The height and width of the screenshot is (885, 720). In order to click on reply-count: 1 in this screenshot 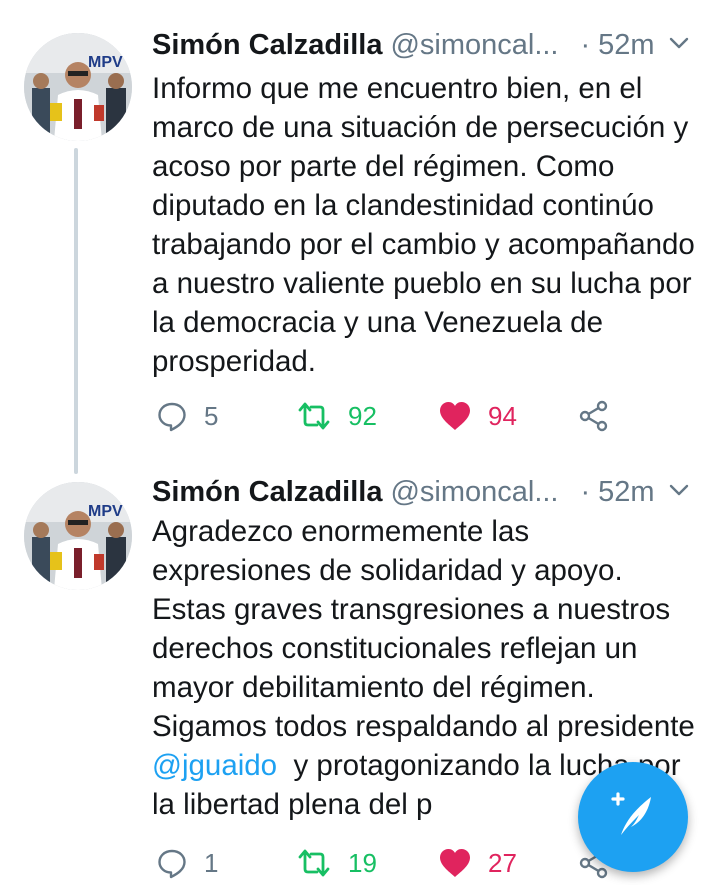, I will do `click(211, 862)`.